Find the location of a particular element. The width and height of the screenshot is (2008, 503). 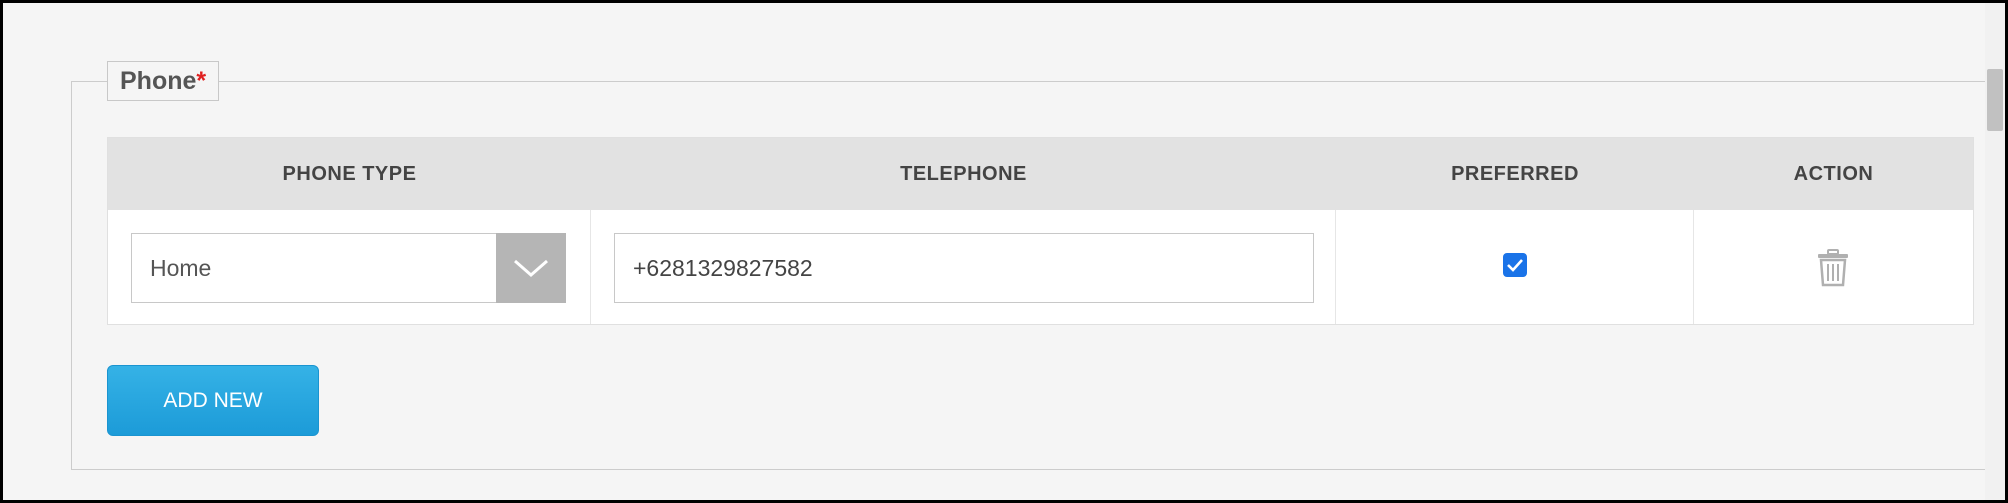

chevron-down-icon is located at coordinates (531, 268).